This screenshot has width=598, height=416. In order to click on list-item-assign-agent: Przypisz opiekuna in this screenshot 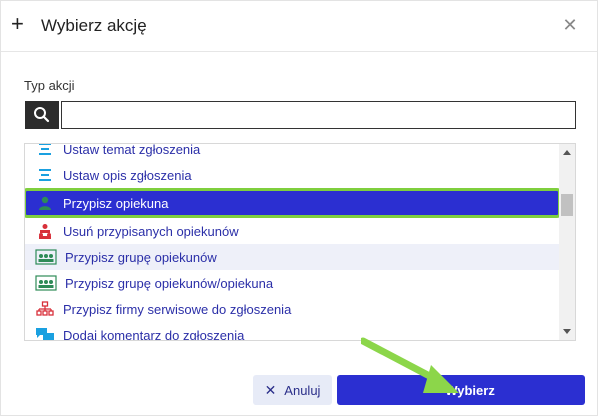, I will do `click(293, 203)`.